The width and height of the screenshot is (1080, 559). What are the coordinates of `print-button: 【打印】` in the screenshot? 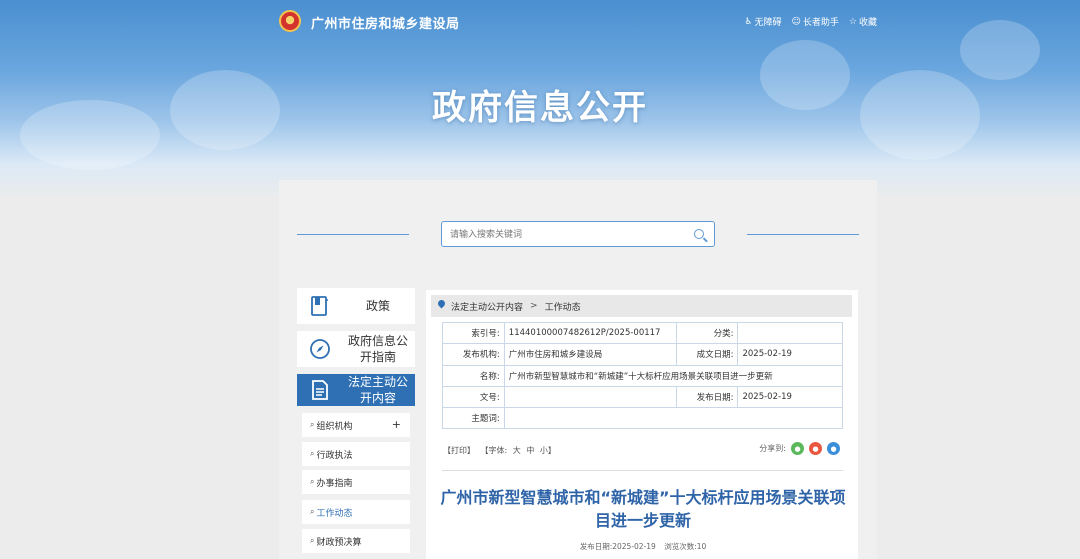 It's located at (459, 450).